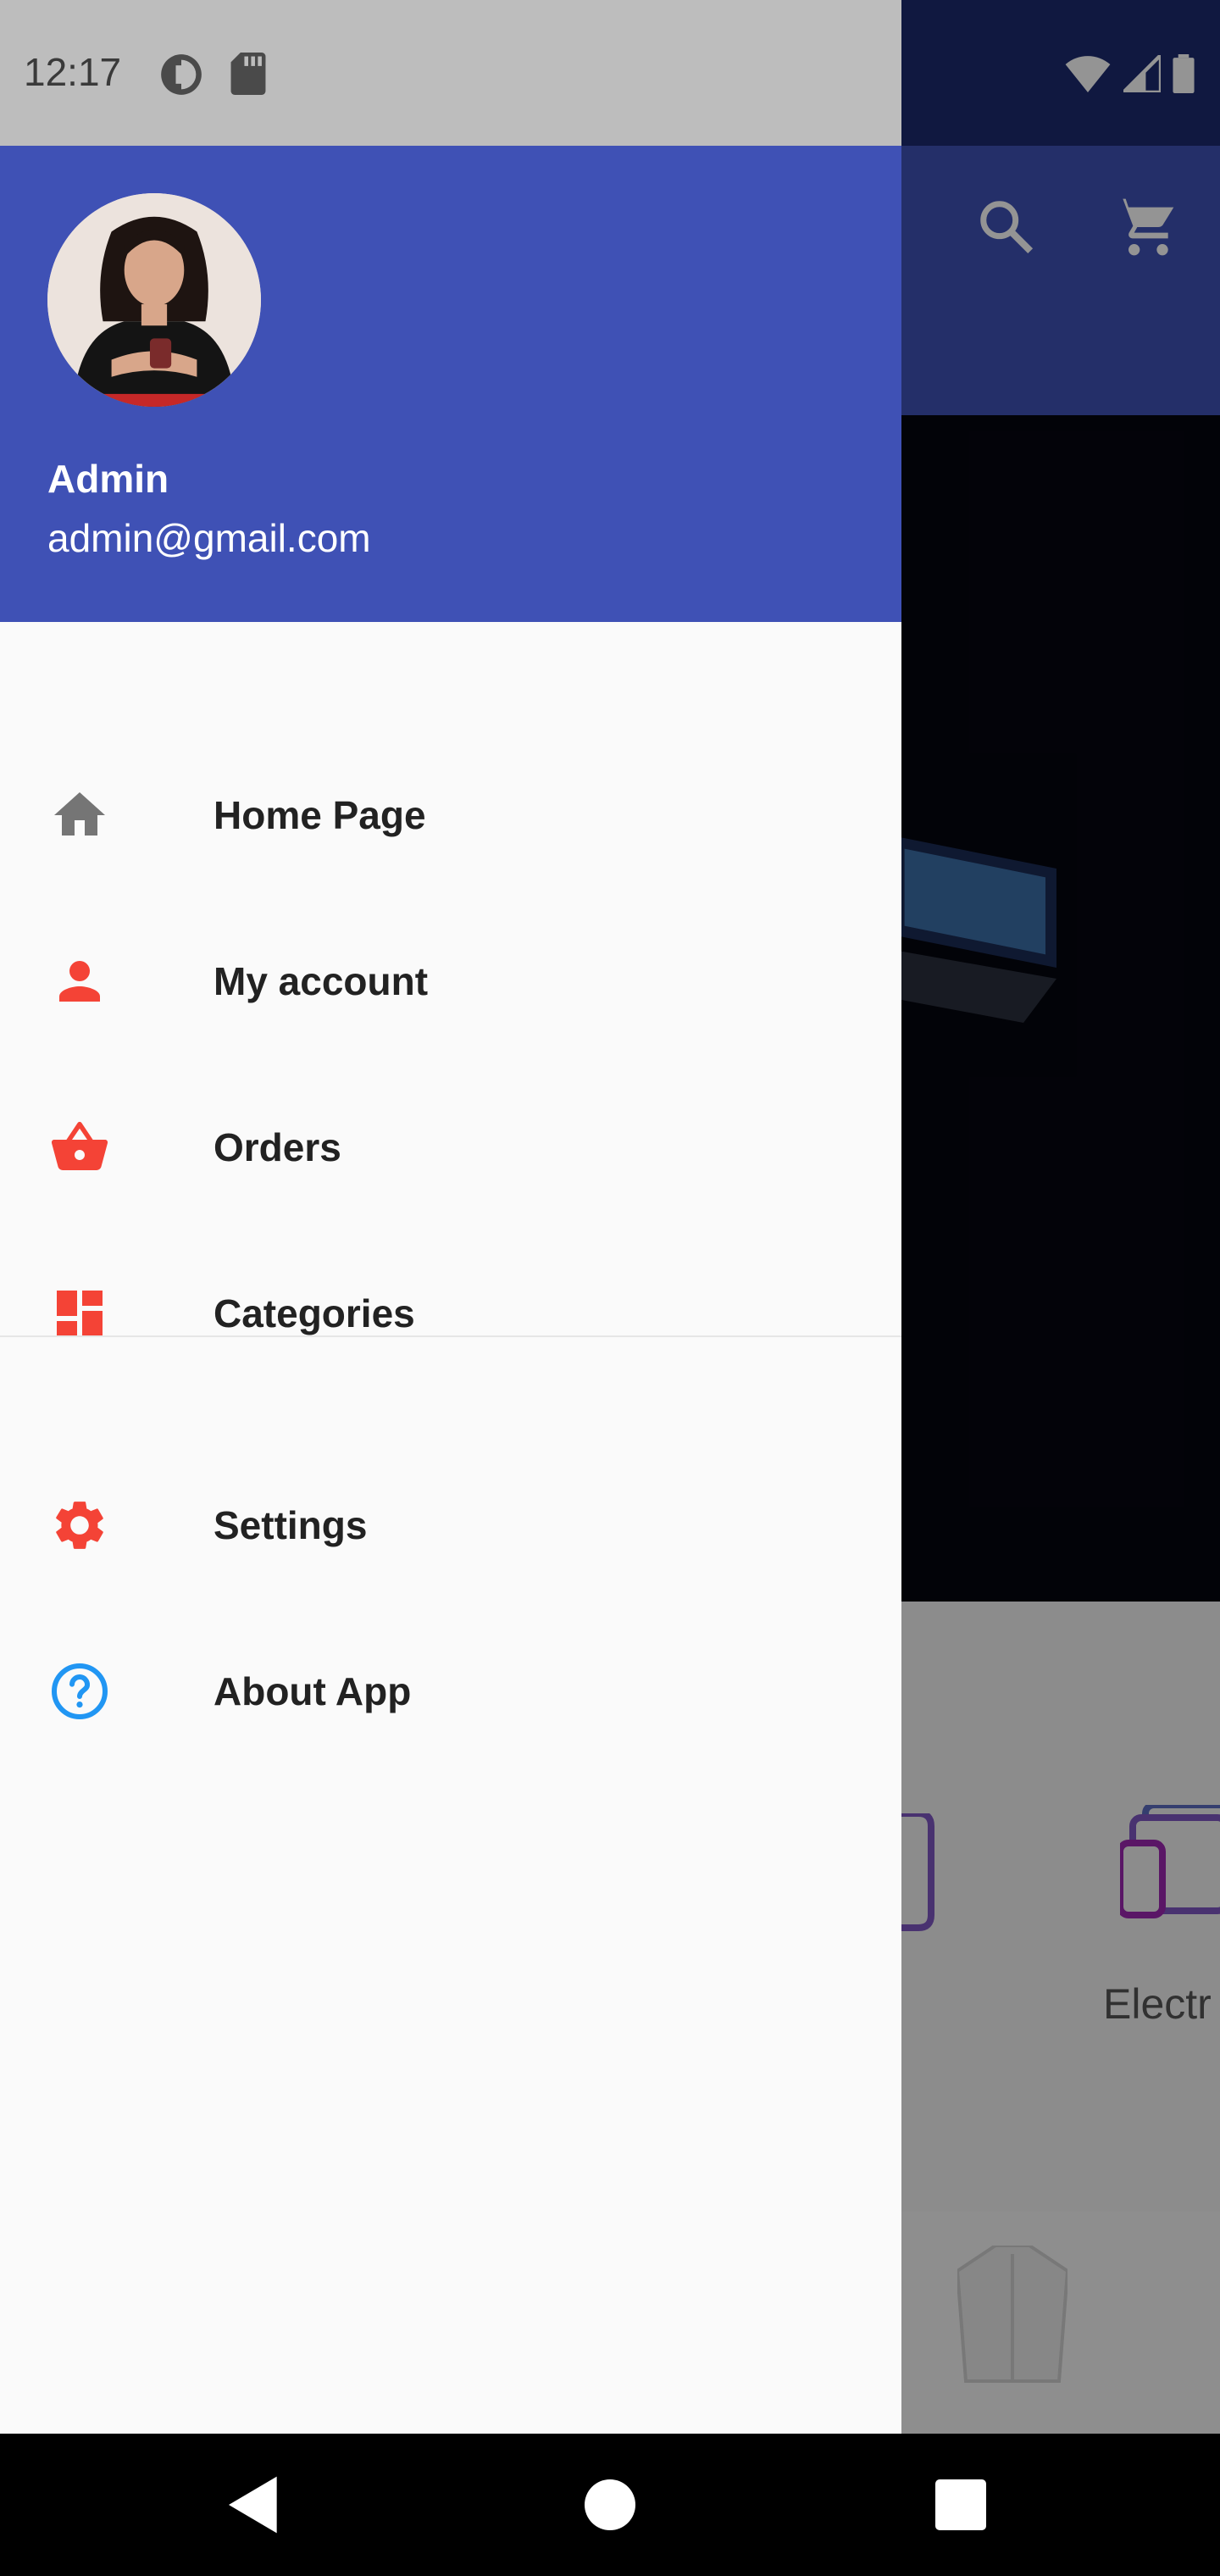 The height and width of the screenshot is (2576, 1220). What do you see at coordinates (80, 1691) in the screenshot?
I see `help-circle-icon` at bounding box center [80, 1691].